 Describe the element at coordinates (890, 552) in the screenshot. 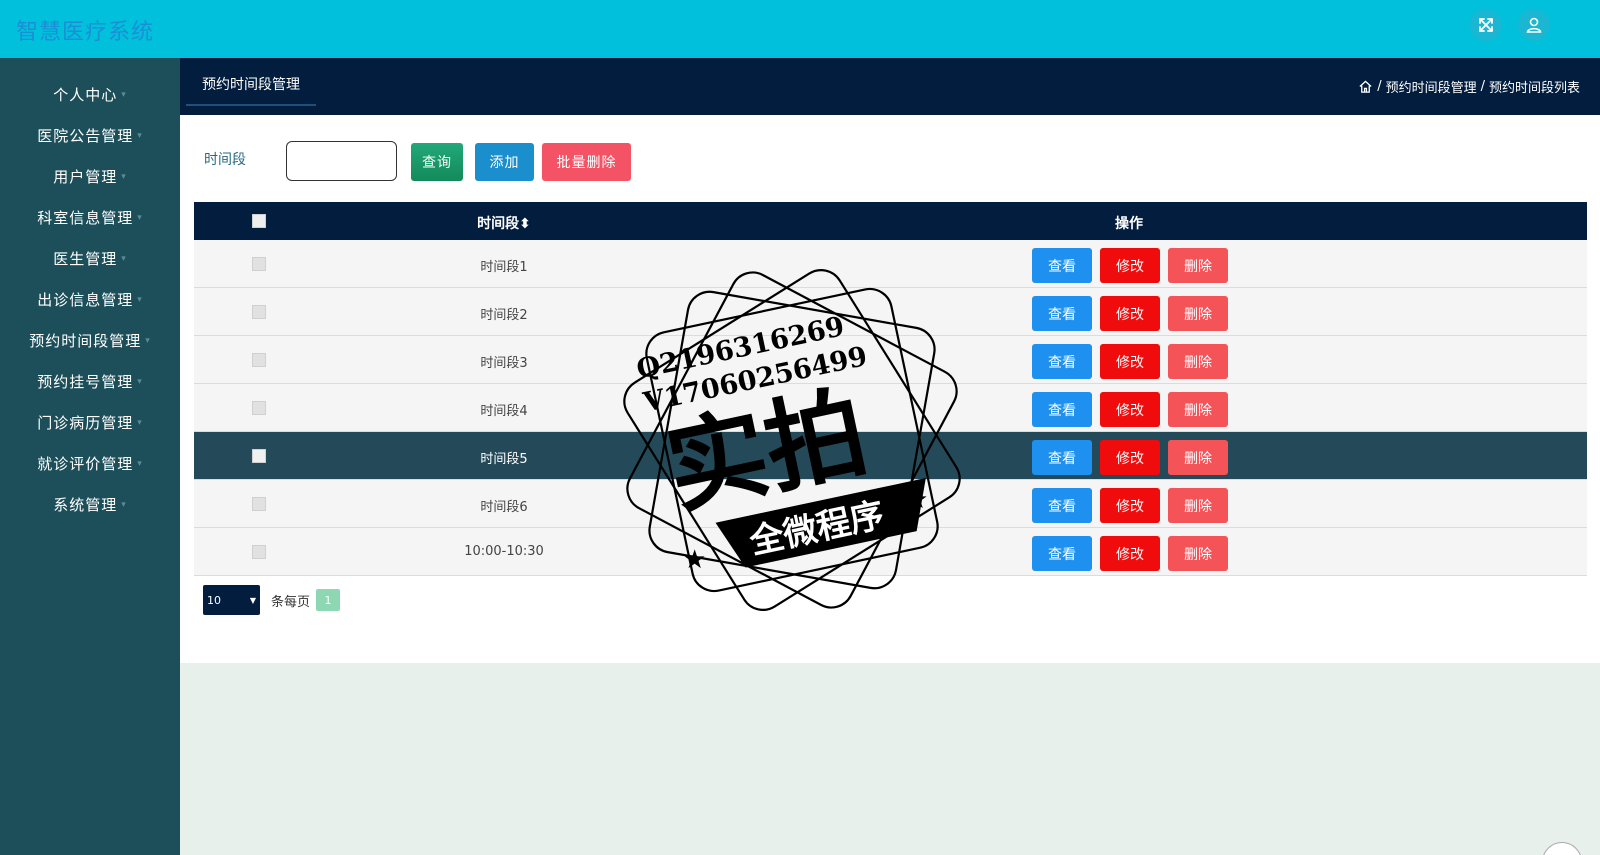

I see `table-row: 10:00-10:30 查看 修改 删除` at that location.